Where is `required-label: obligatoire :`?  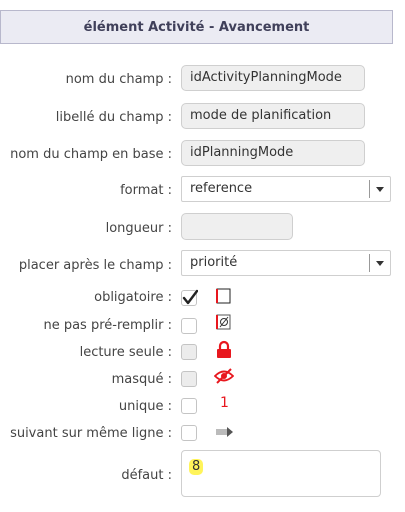 required-label: obligatoire : is located at coordinates (133, 297).